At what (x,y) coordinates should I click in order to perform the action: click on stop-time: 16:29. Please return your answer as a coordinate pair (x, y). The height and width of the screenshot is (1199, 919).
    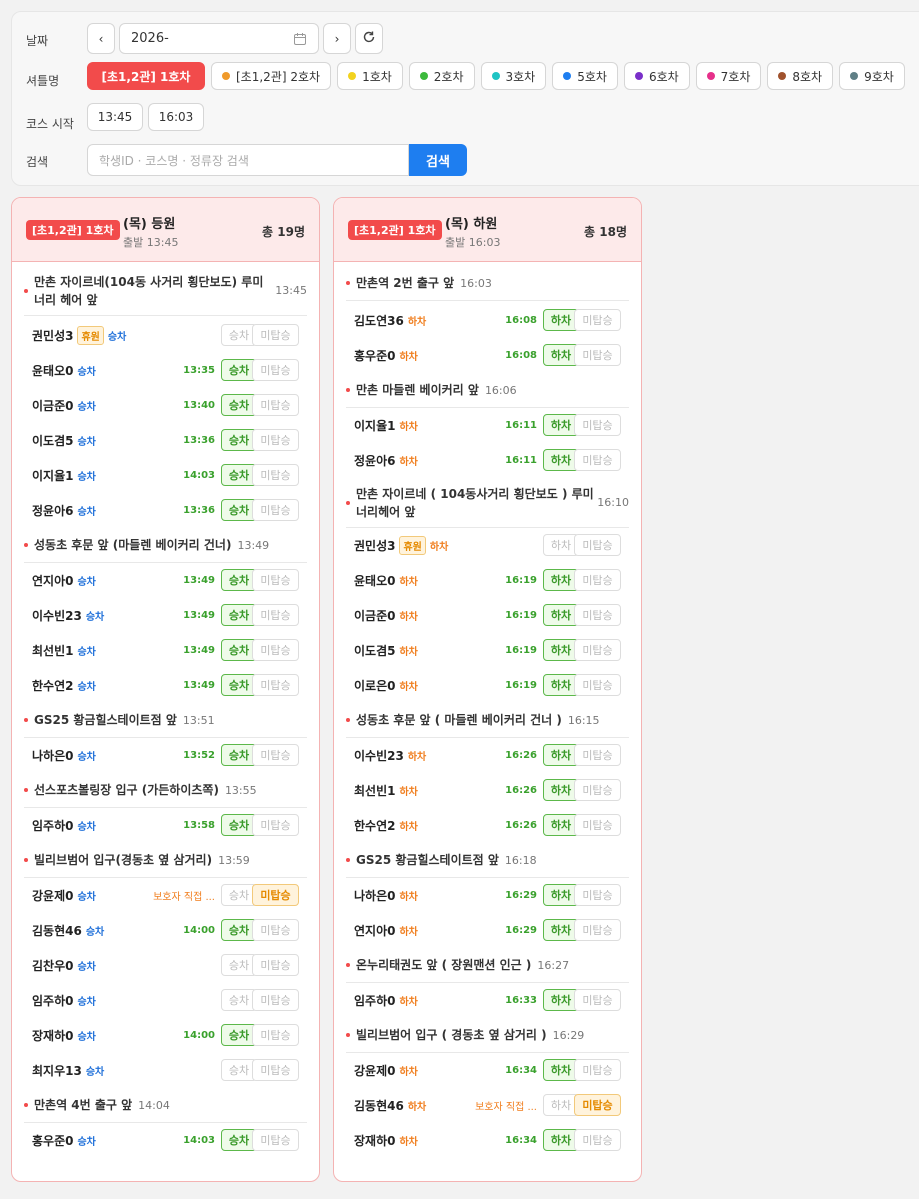
    Looking at the image, I should click on (568, 1035).